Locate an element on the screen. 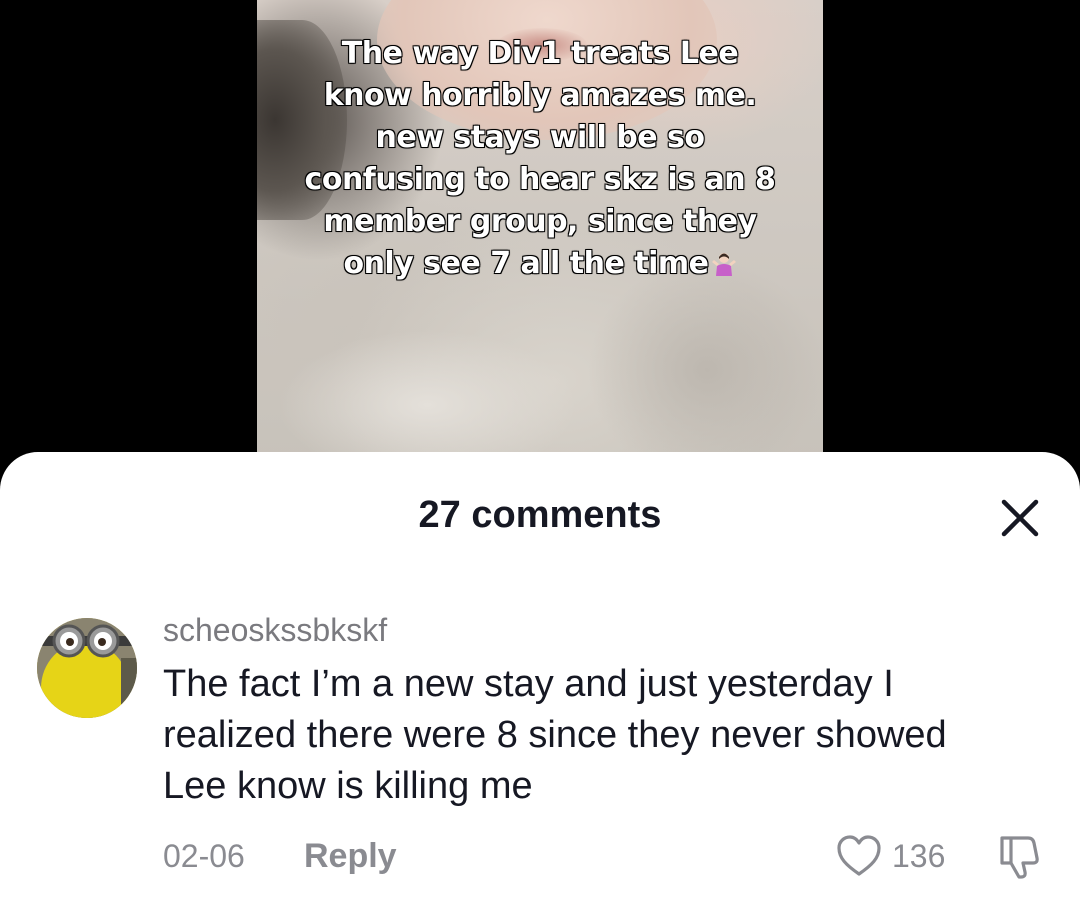 The width and height of the screenshot is (1080, 922). avatar is located at coordinates (87, 668).